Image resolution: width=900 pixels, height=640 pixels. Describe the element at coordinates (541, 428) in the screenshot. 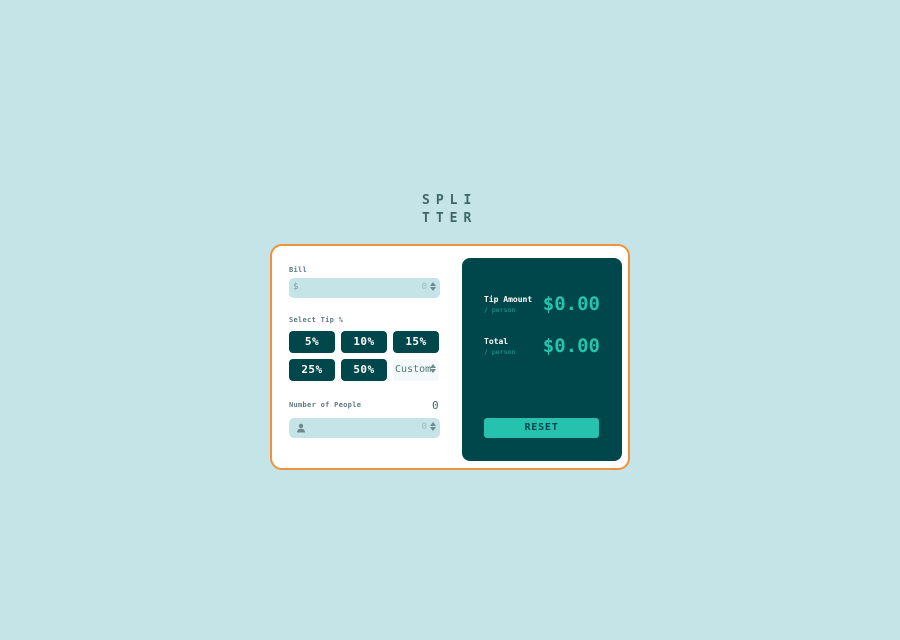

I see `reset-button: RESET` at that location.